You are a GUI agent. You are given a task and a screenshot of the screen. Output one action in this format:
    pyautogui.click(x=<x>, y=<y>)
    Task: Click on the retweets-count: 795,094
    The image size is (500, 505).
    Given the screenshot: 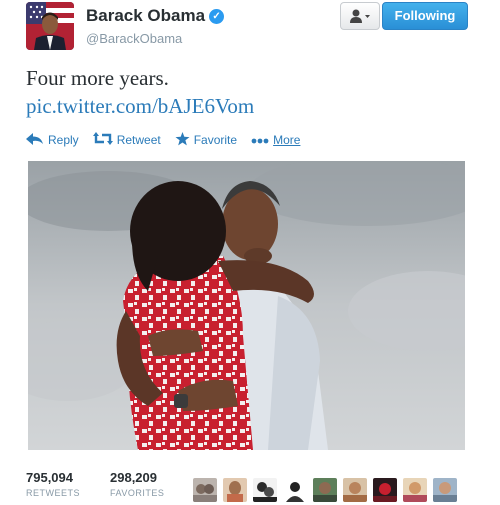 What is the action you would take?
    pyautogui.click(x=49, y=477)
    